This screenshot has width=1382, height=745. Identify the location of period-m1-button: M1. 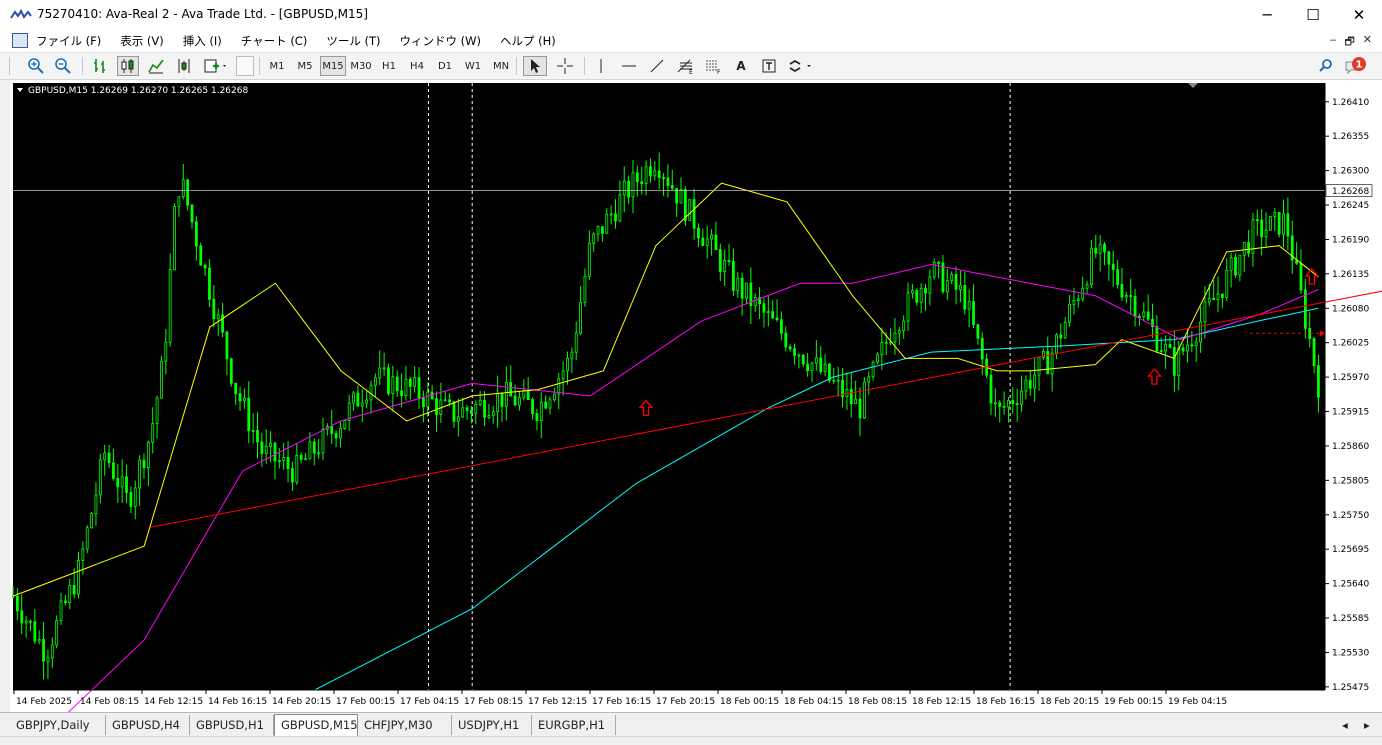
(277, 66).